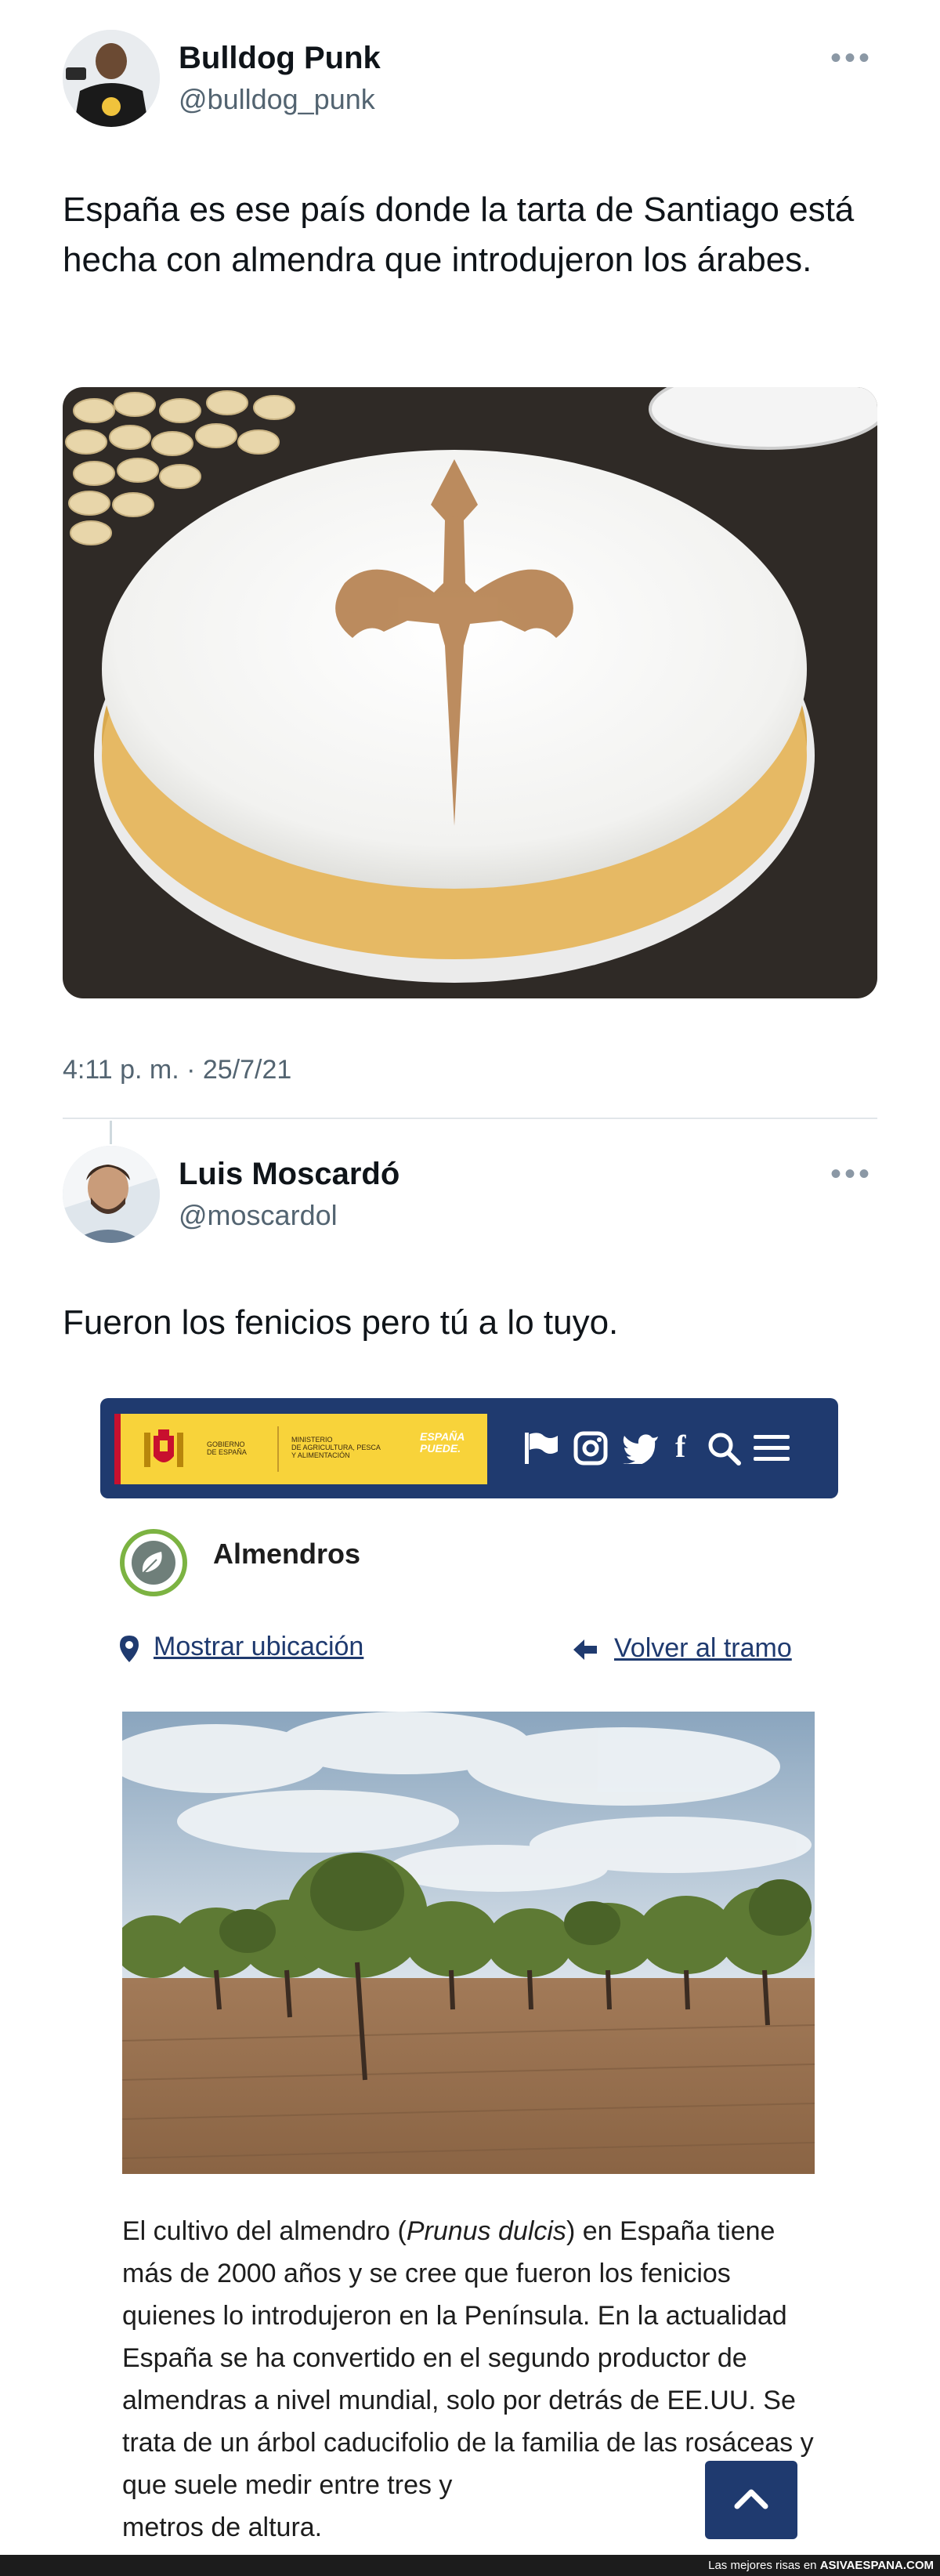  Describe the element at coordinates (703, 1648) in the screenshot. I see `back-to-section-link: Volver al tramo` at that location.